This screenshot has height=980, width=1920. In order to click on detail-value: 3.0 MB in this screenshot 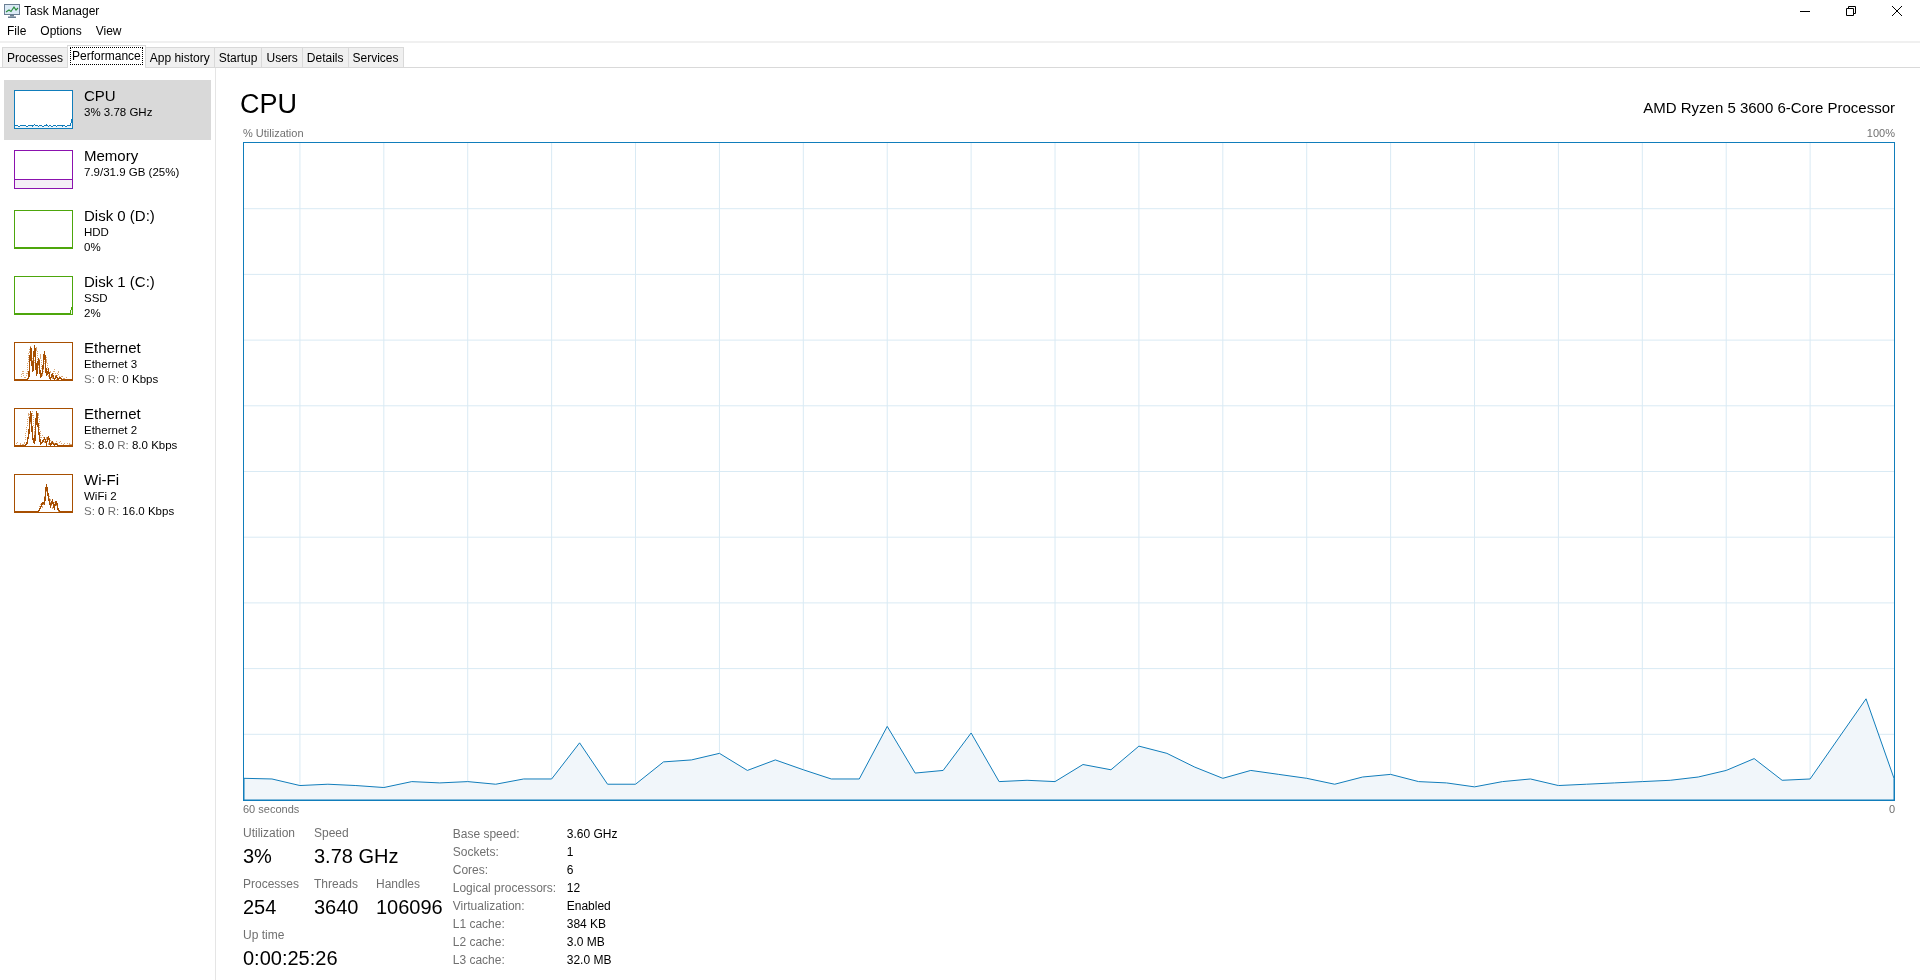, I will do `click(586, 942)`.